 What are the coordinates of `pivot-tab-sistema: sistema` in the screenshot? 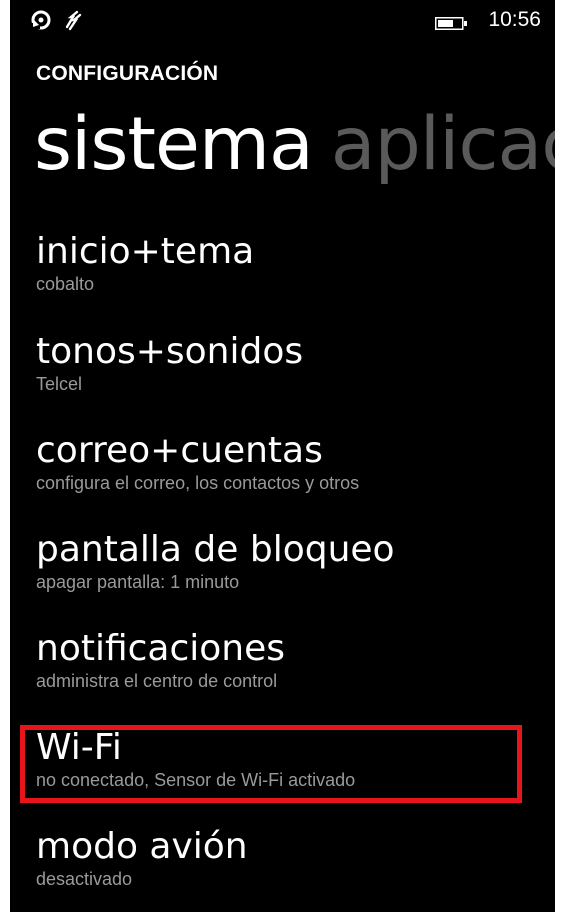 It's located at (174, 144).